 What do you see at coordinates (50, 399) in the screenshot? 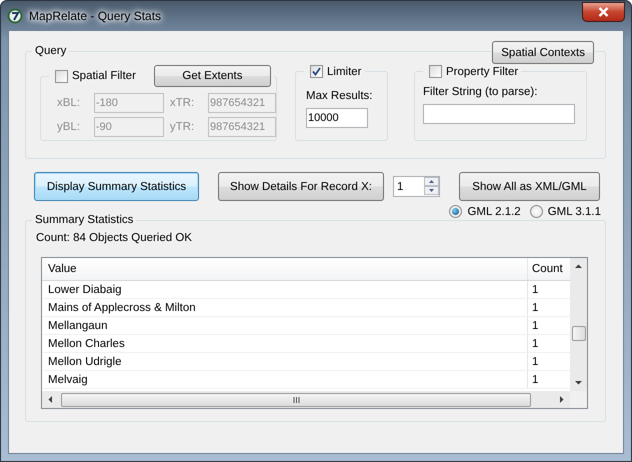
I see `scroll-left-icon` at bounding box center [50, 399].